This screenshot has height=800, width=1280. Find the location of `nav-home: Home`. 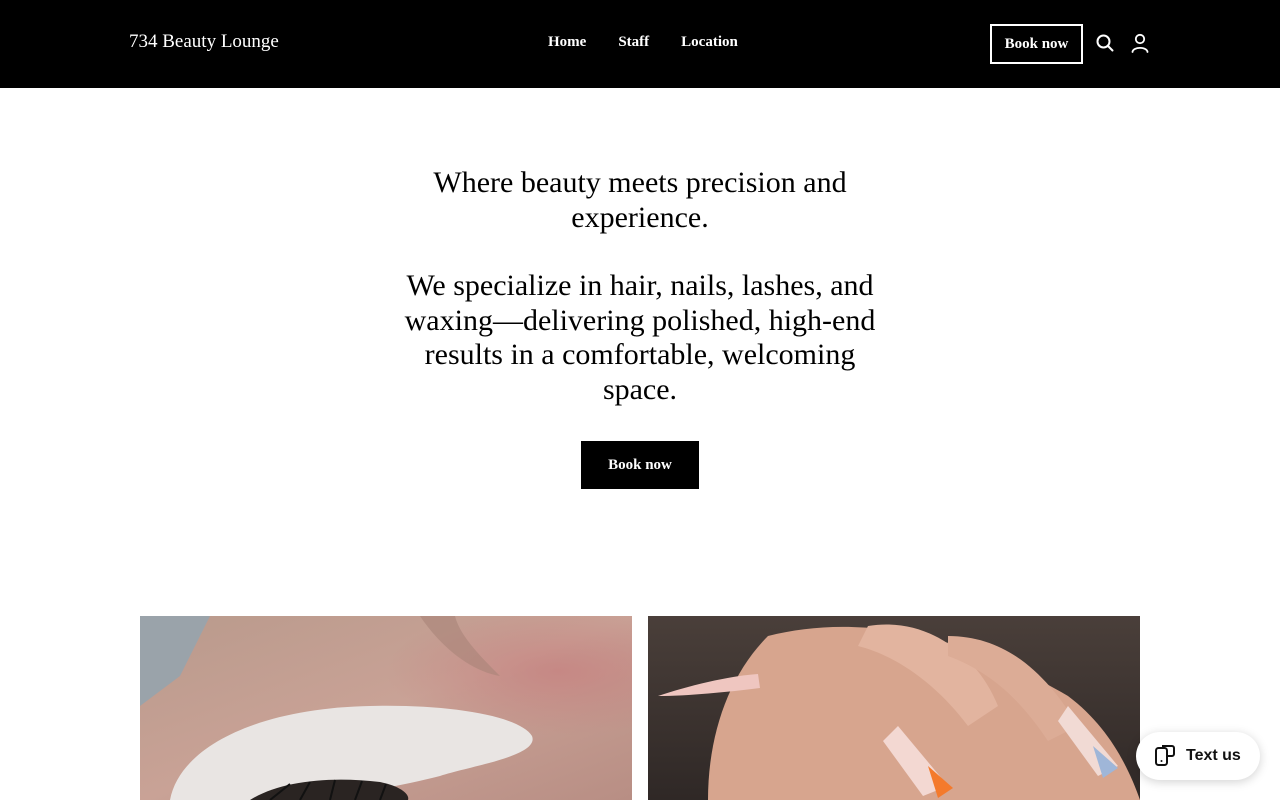

nav-home: Home is located at coordinates (567, 42).